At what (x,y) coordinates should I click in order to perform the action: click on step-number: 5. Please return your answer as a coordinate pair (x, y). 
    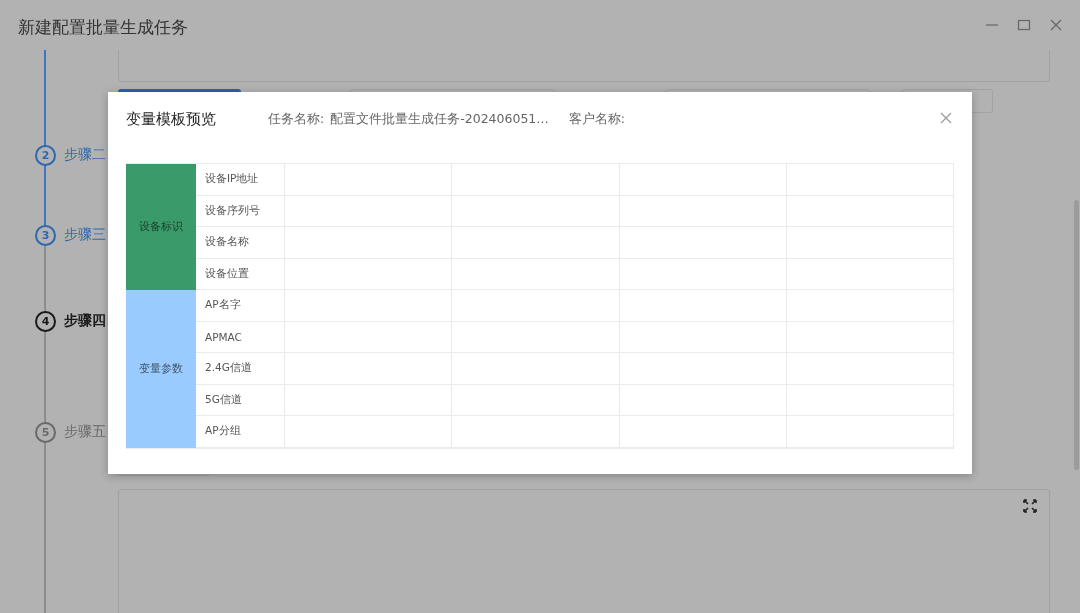
    Looking at the image, I should click on (45, 432).